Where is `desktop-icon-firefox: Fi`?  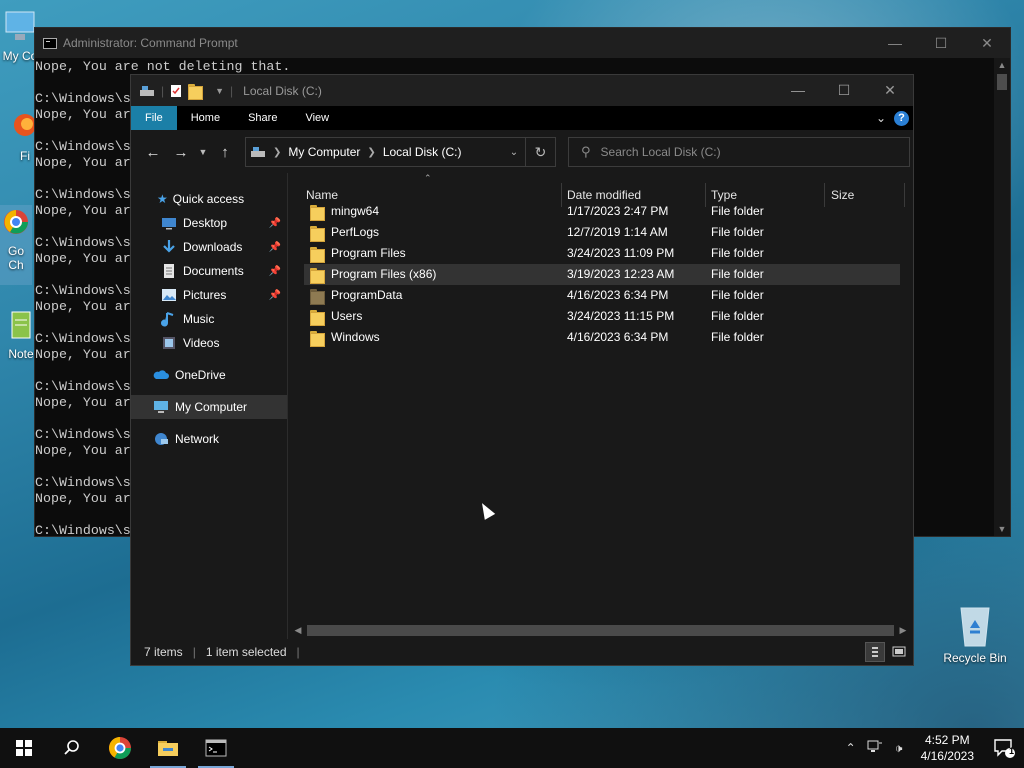 desktop-icon-firefox: Fi is located at coordinates (25, 137).